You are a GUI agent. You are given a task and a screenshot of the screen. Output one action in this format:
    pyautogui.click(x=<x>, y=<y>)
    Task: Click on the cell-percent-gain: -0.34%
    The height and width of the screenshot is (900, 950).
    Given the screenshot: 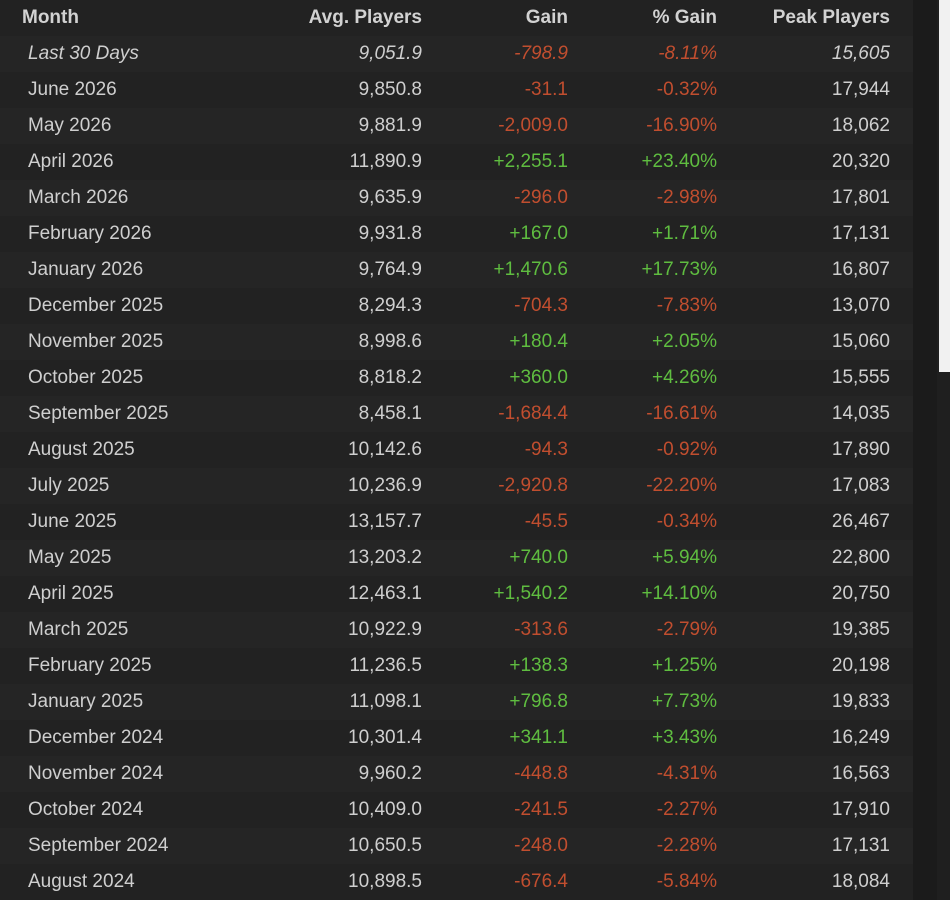 What is the action you would take?
    pyautogui.click(x=642, y=522)
    